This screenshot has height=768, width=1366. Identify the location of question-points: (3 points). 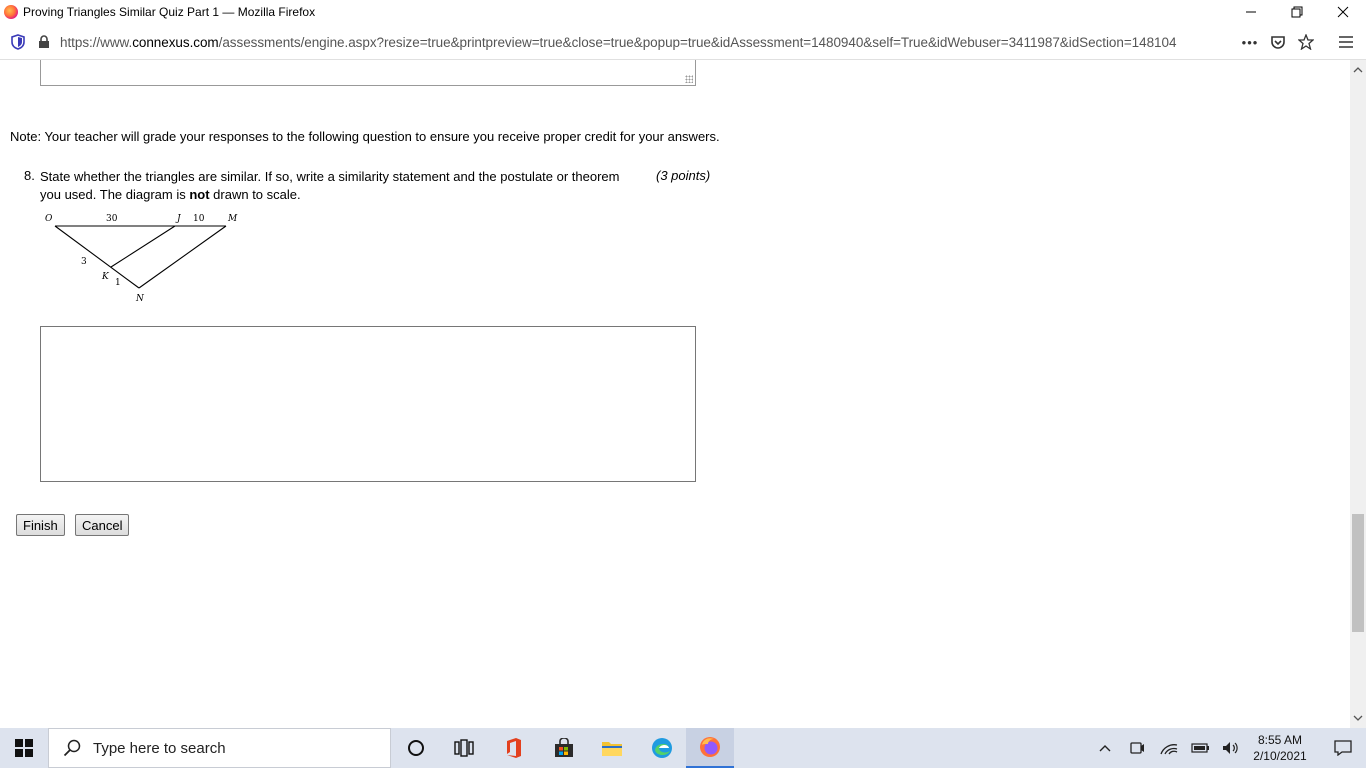
(683, 175).